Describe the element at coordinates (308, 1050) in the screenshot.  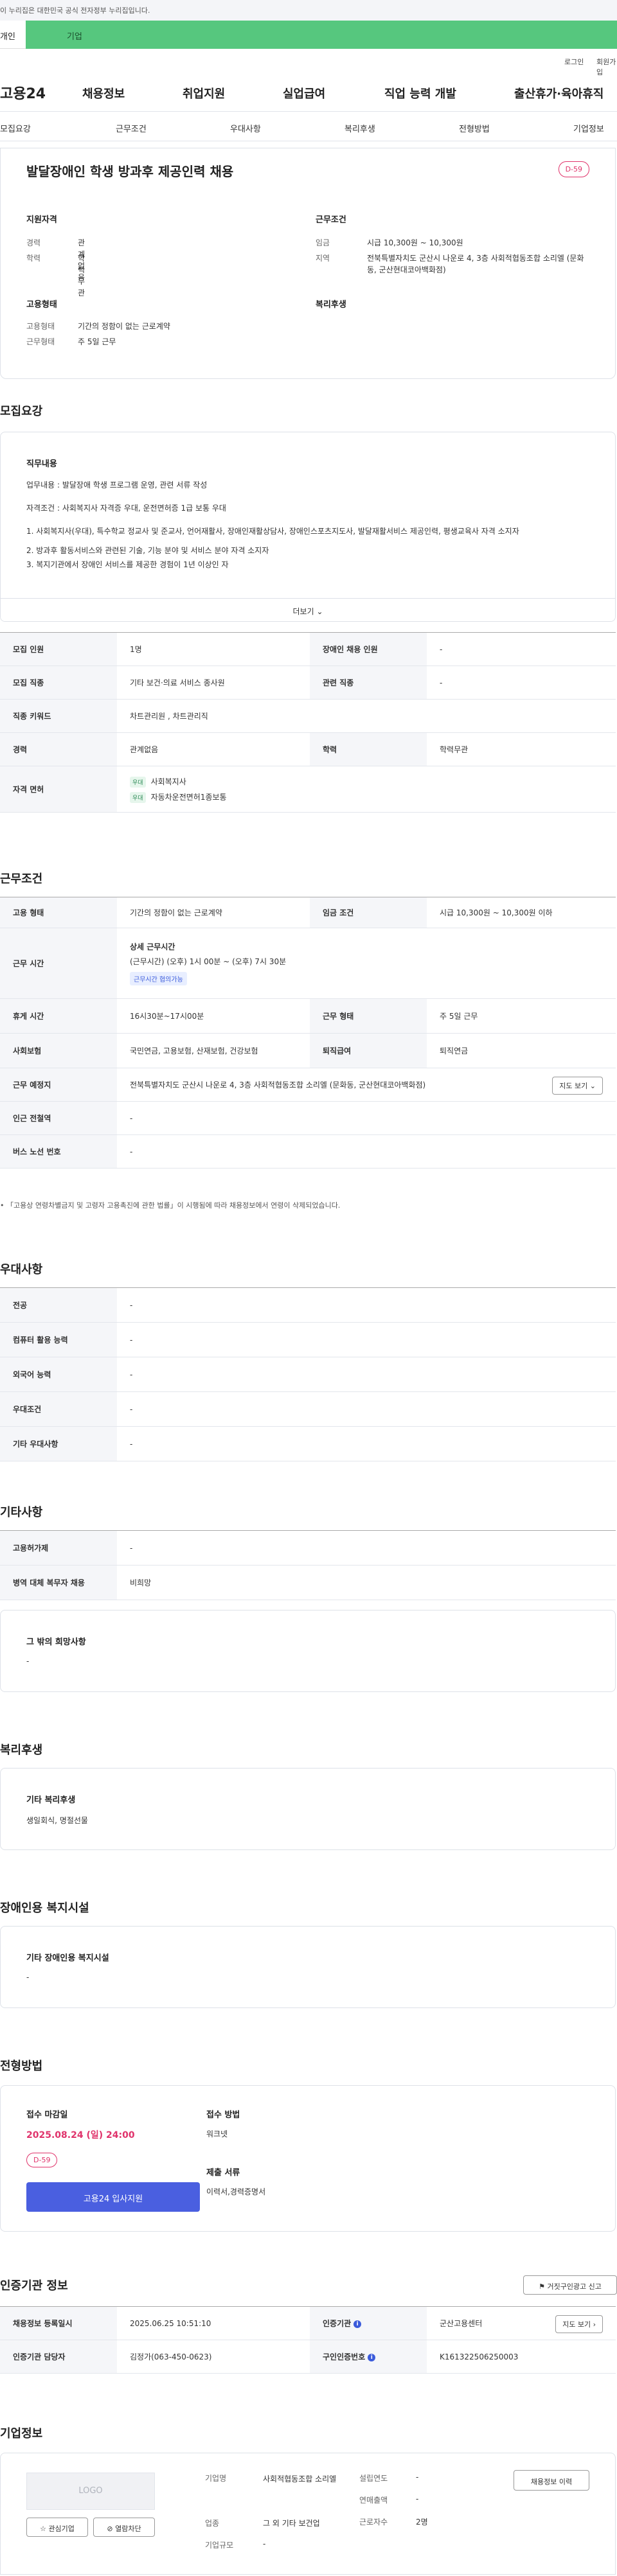
I see `table-row: 사회보험 국민연금, 고용보험, 산재보험, 건강보험 퇴직급여 퇴직연금` at that location.